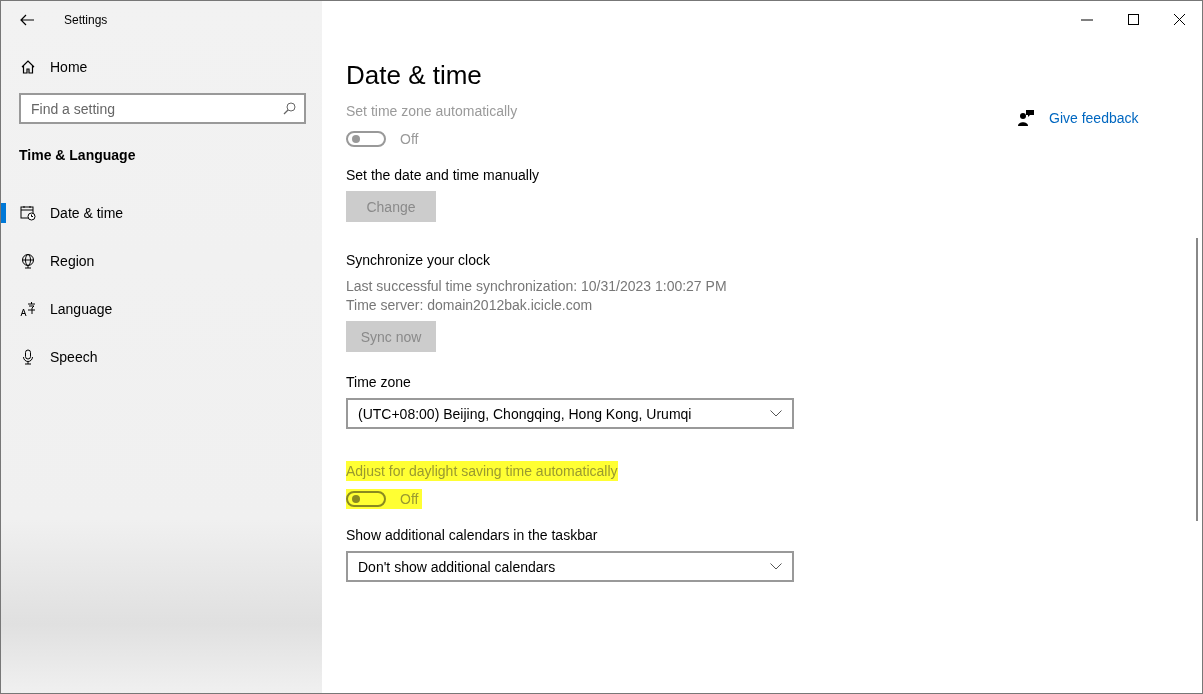  Describe the element at coordinates (470, 305) in the screenshot. I see `info-text: Time server: domain2012bak.icicle.com` at that location.